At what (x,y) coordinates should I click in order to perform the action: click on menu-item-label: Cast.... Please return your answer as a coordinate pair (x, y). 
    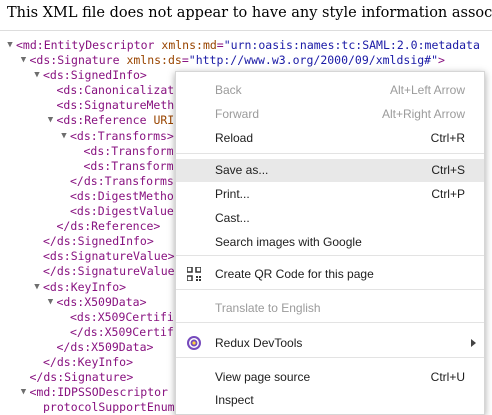
    Looking at the image, I should click on (232, 218).